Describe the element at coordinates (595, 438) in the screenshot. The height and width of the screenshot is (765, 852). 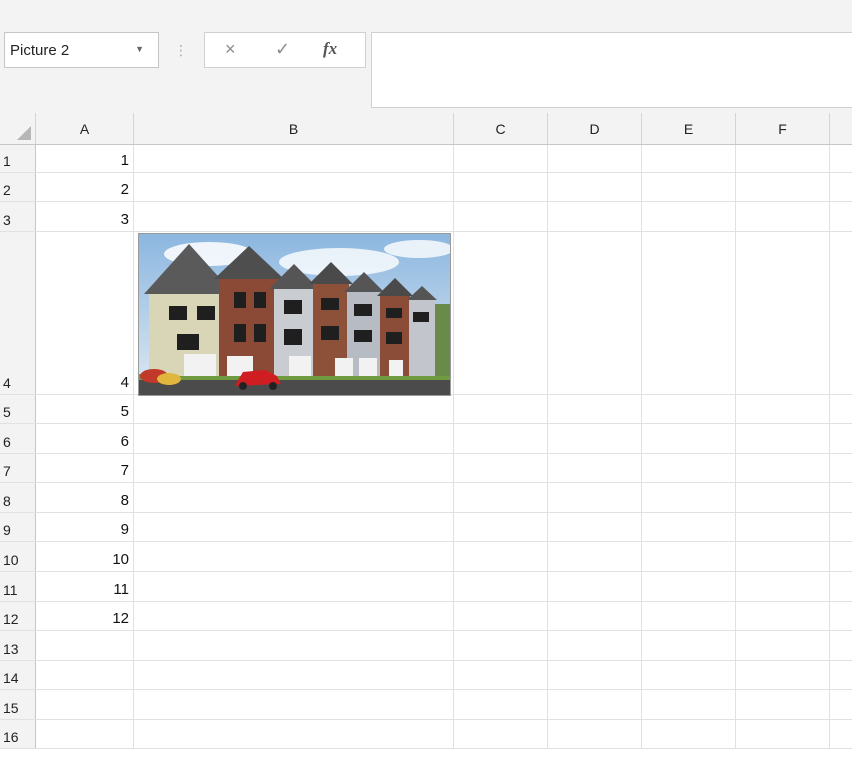
I see `cell-d6` at that location.